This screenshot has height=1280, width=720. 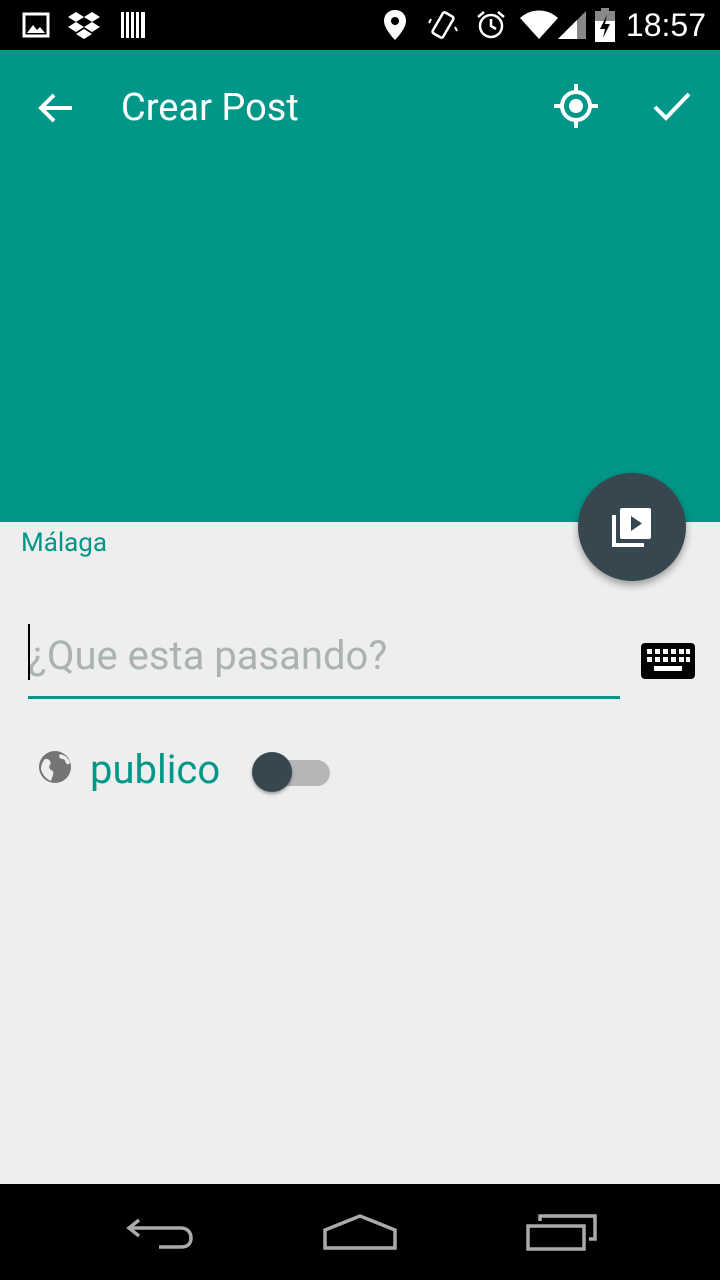 I want to click on back-nav-icon, so click(x=159, y=1233).